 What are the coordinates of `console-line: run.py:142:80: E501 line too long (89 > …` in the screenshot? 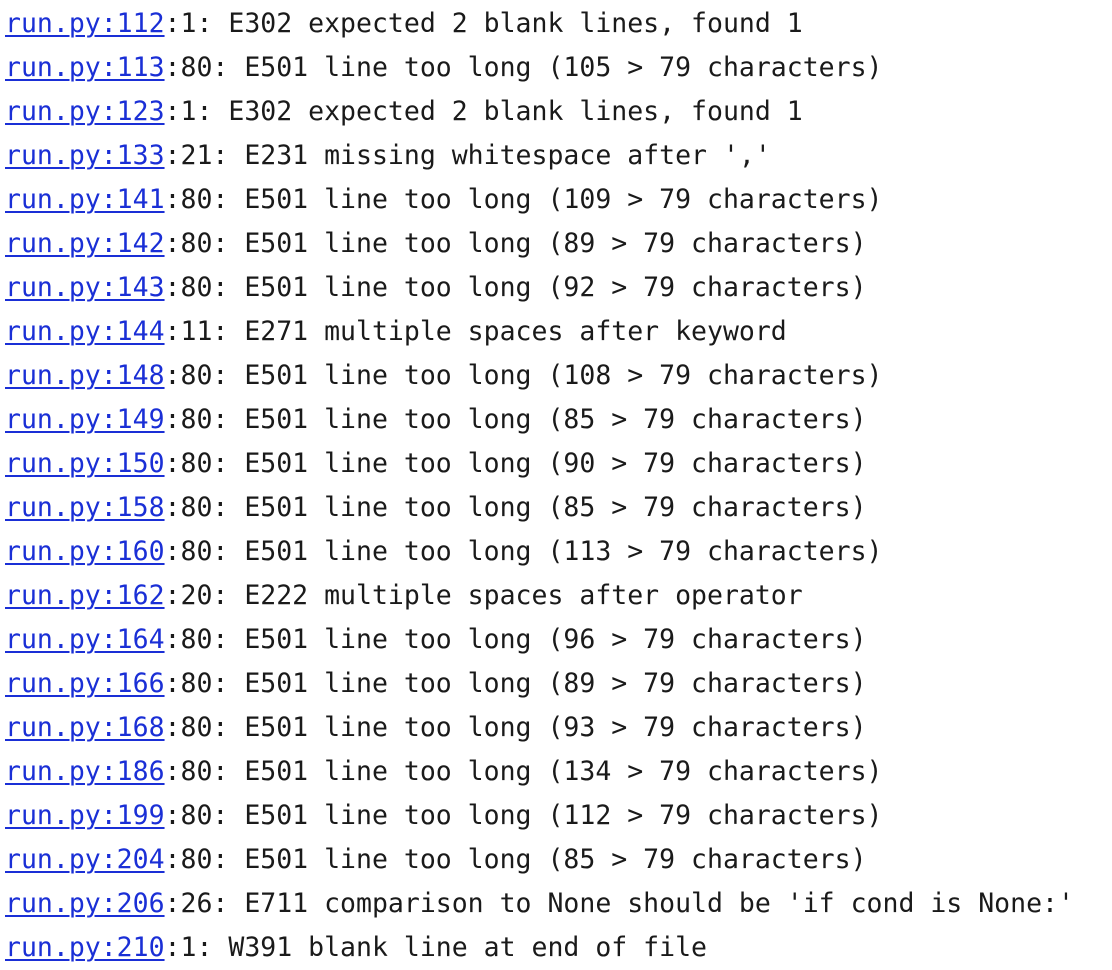 It's located at (558, 244).